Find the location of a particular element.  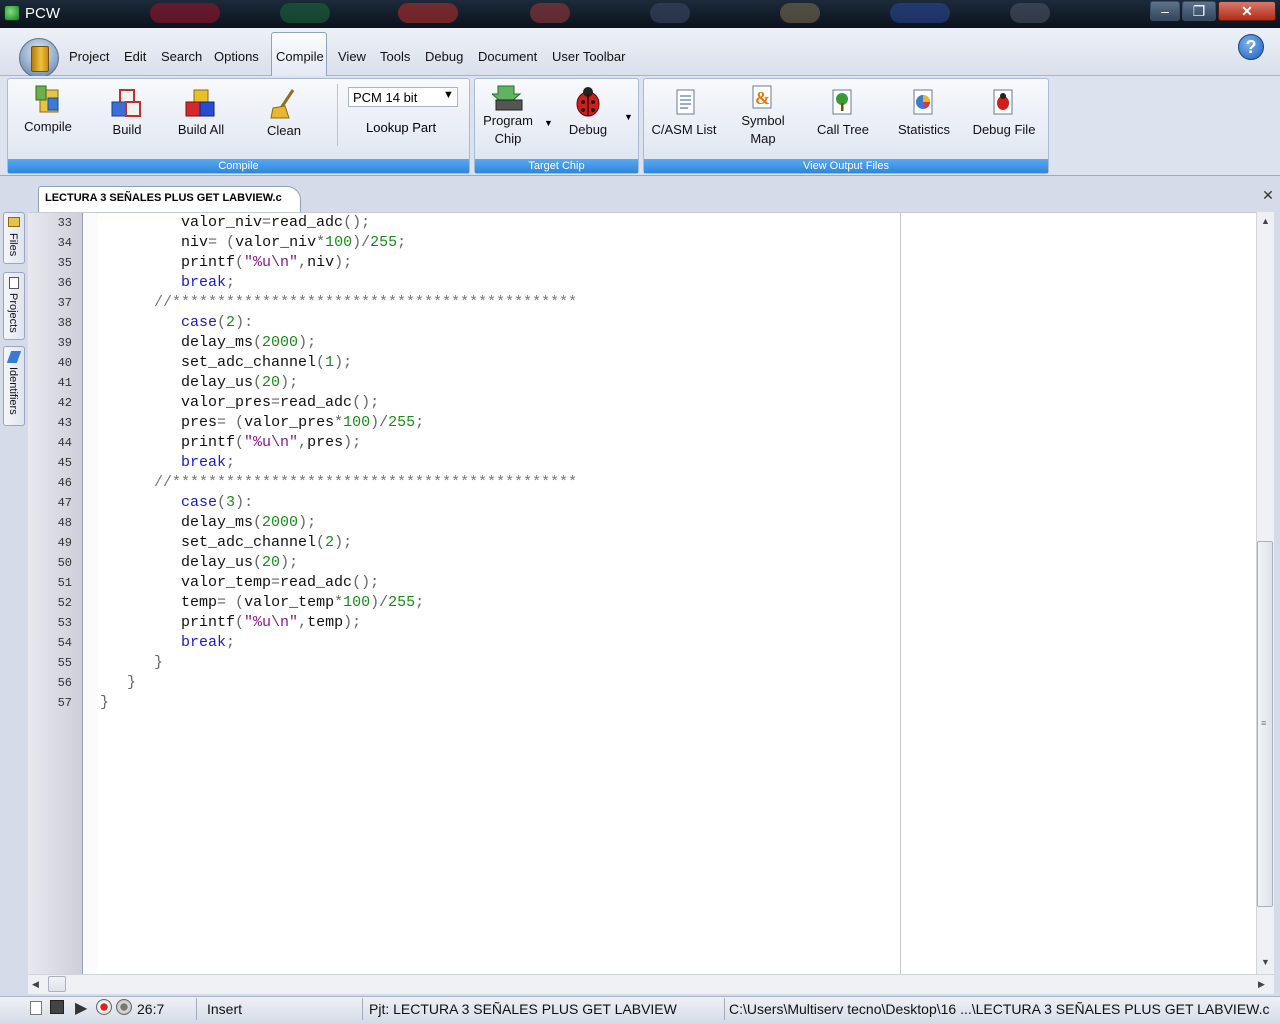

sidebar-tab-files: Files is located at coordinates (14, 238).